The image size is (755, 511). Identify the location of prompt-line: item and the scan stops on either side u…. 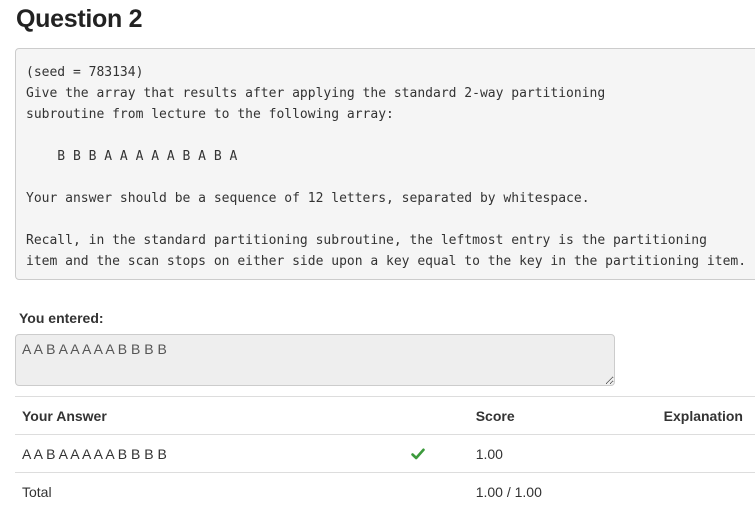
(386, 261).